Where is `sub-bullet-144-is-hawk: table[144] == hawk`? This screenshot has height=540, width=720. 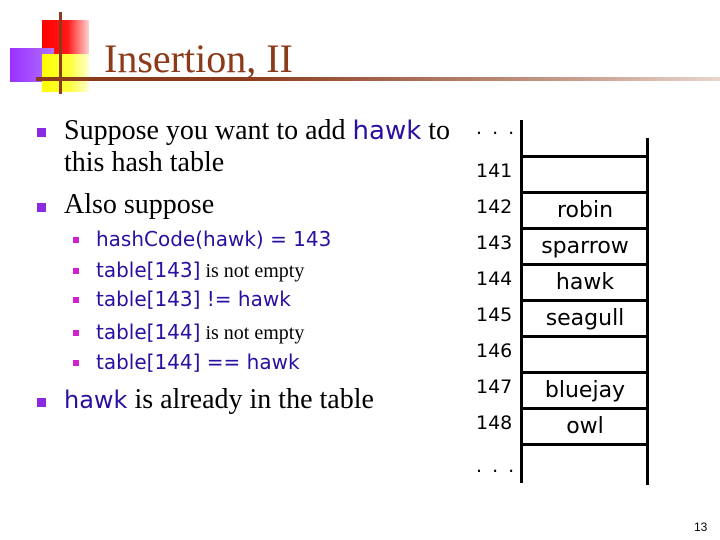 sub-bullet-144-is-hawk: table[144] == hawk is located at coordinates (198, 362).